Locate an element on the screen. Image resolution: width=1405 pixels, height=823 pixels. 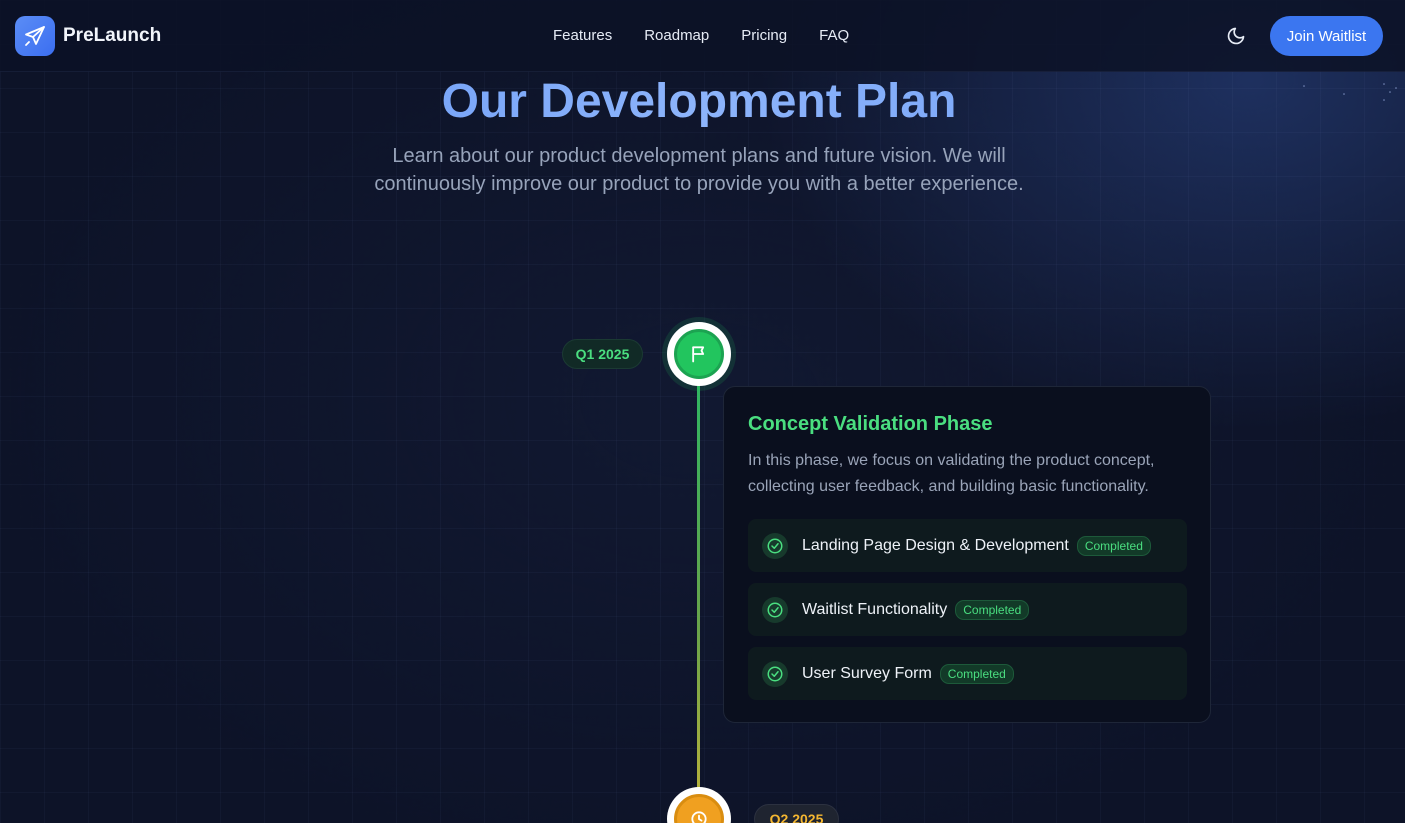
brand: PreLaunch is located at coordinates (88, 36).